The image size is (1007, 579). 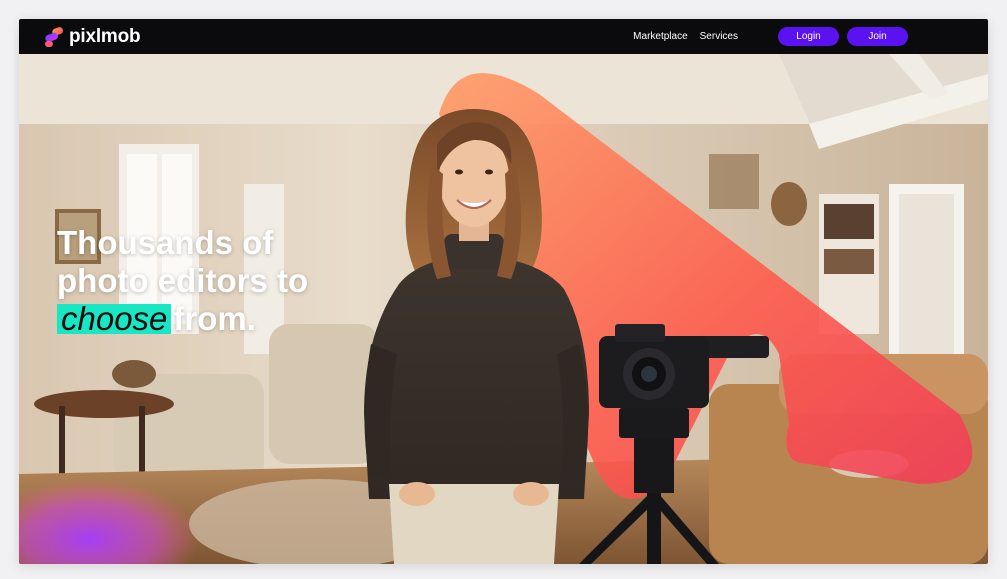 What do you see at coordinates (660, 36) in the screenshot?
I see `nav-link-marketplace: Marketplace` at bounding box center [660, 36].